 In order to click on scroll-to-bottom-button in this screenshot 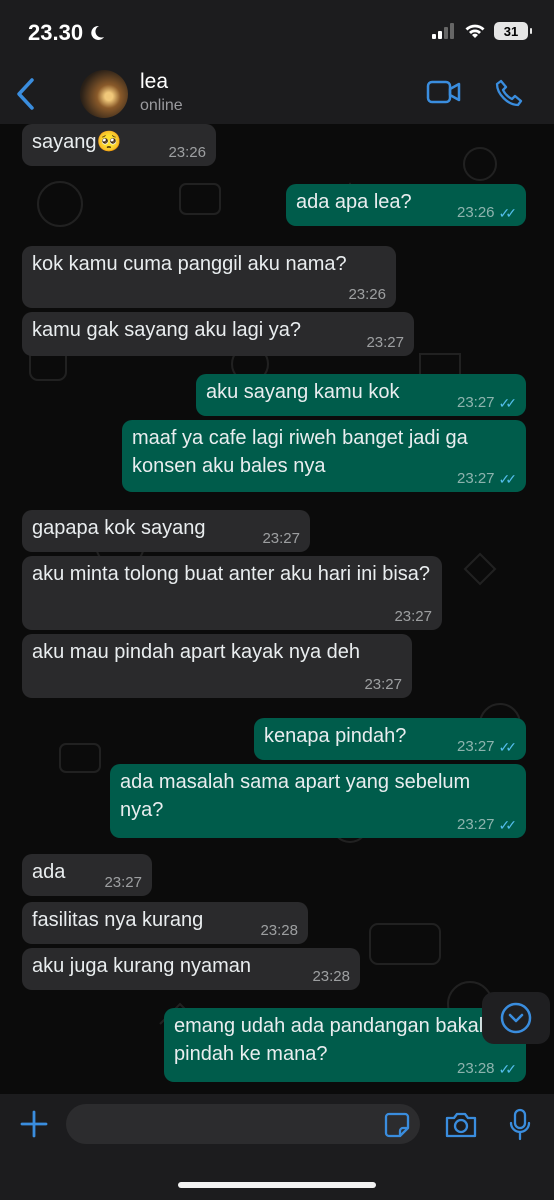, I will do `click(516, 1018)`.